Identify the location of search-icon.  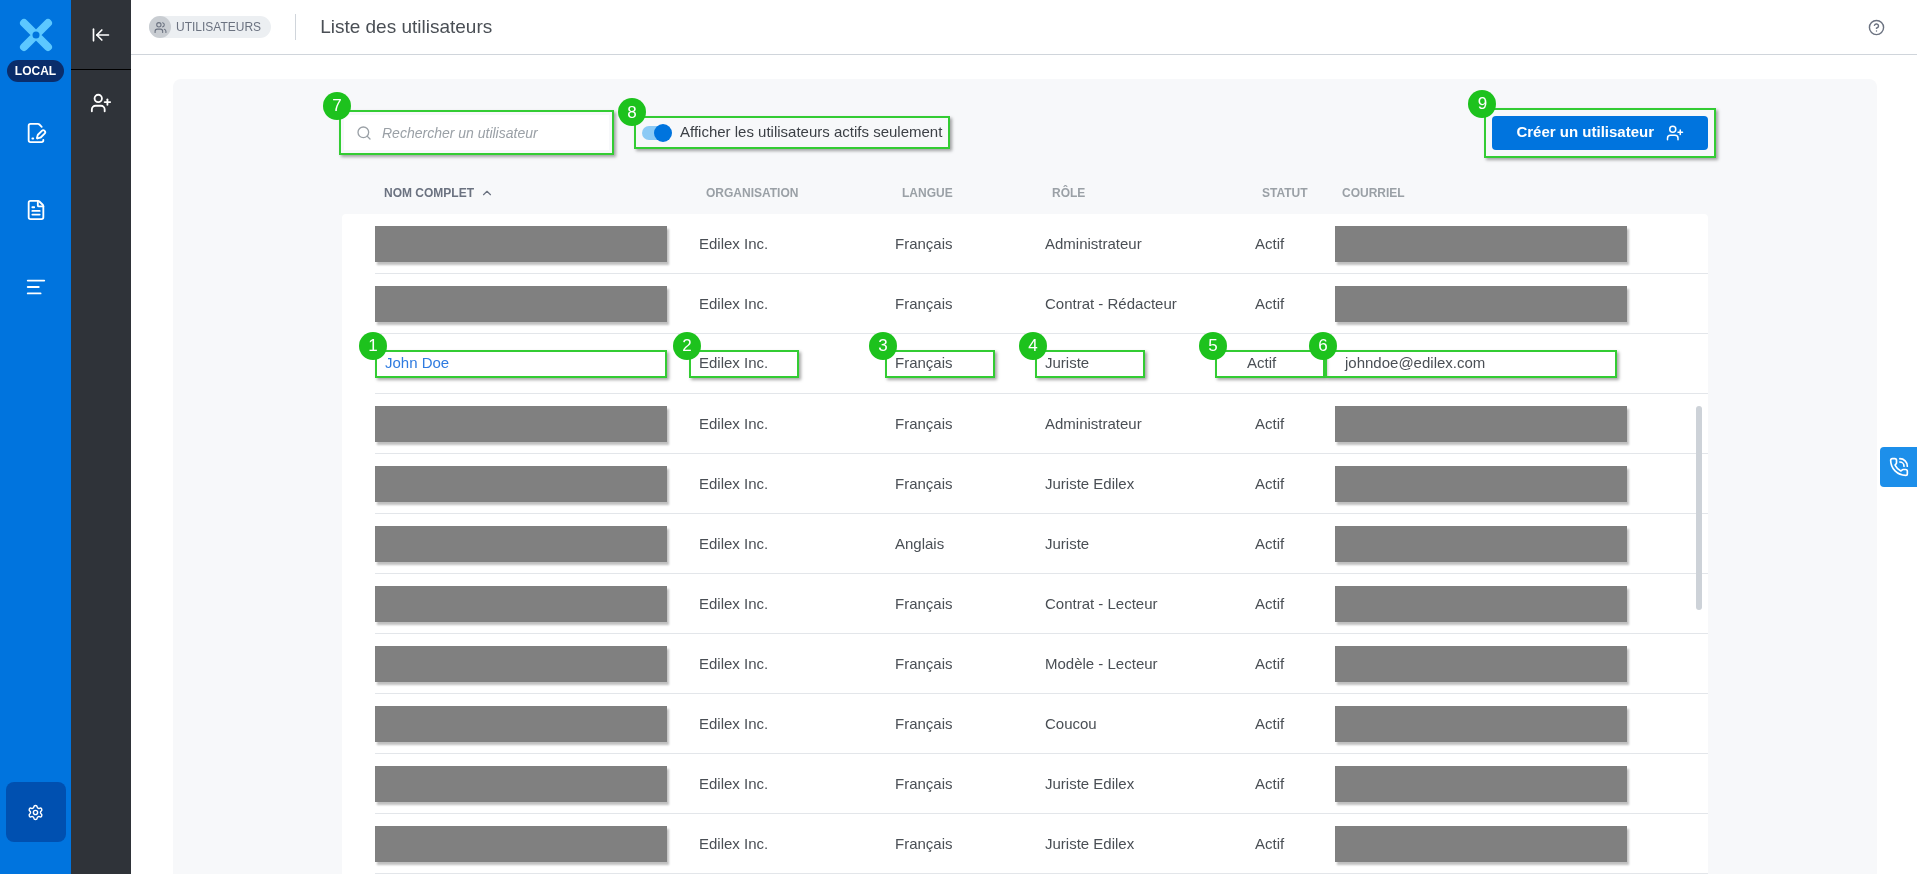
(364, 133).